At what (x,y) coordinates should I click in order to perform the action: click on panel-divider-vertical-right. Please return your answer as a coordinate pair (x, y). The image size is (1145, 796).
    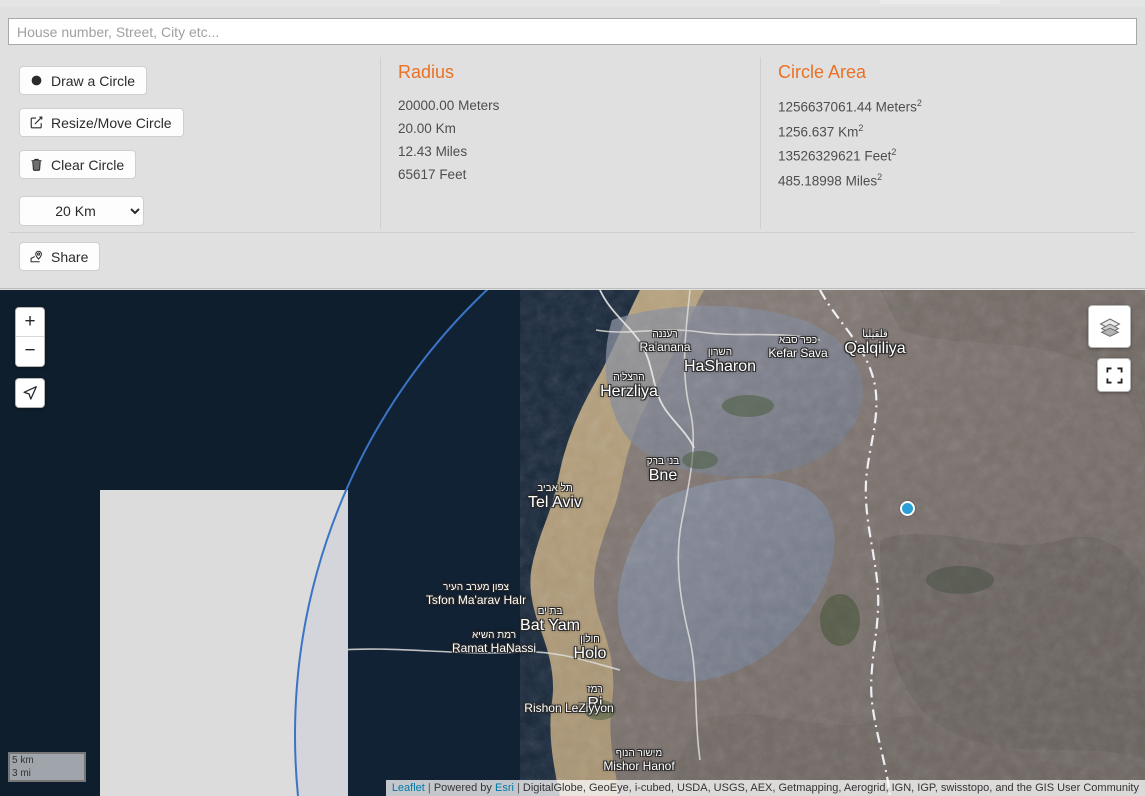
    Looking at the image, I should click on (760, 143).